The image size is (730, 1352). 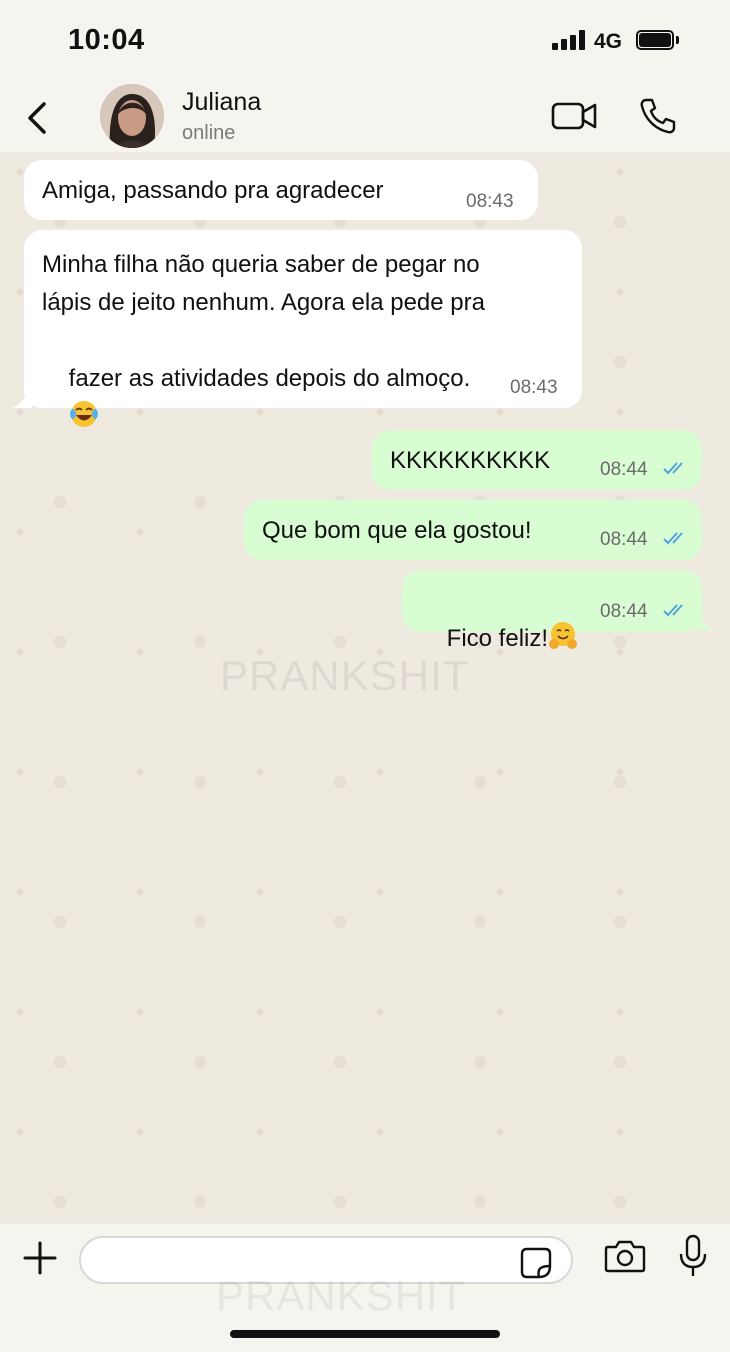 I want to click on microphone-icon, so click(x=693, y=1255).